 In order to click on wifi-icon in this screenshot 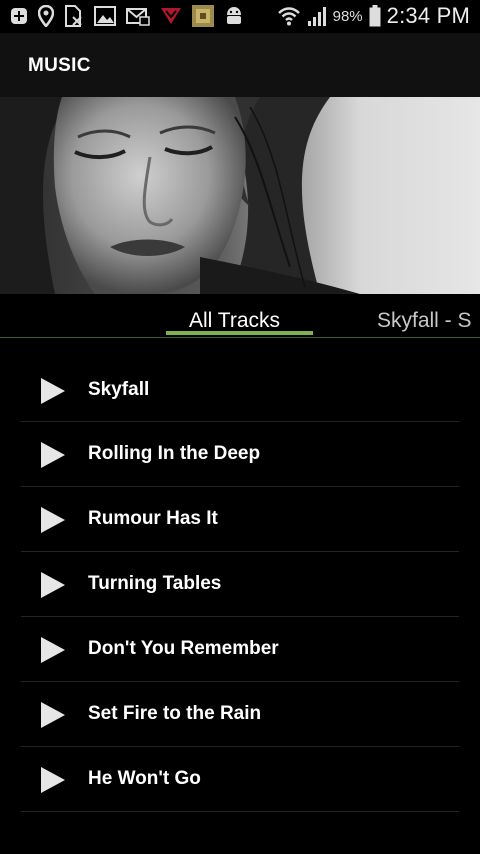, I will do `click(288, 16)`.